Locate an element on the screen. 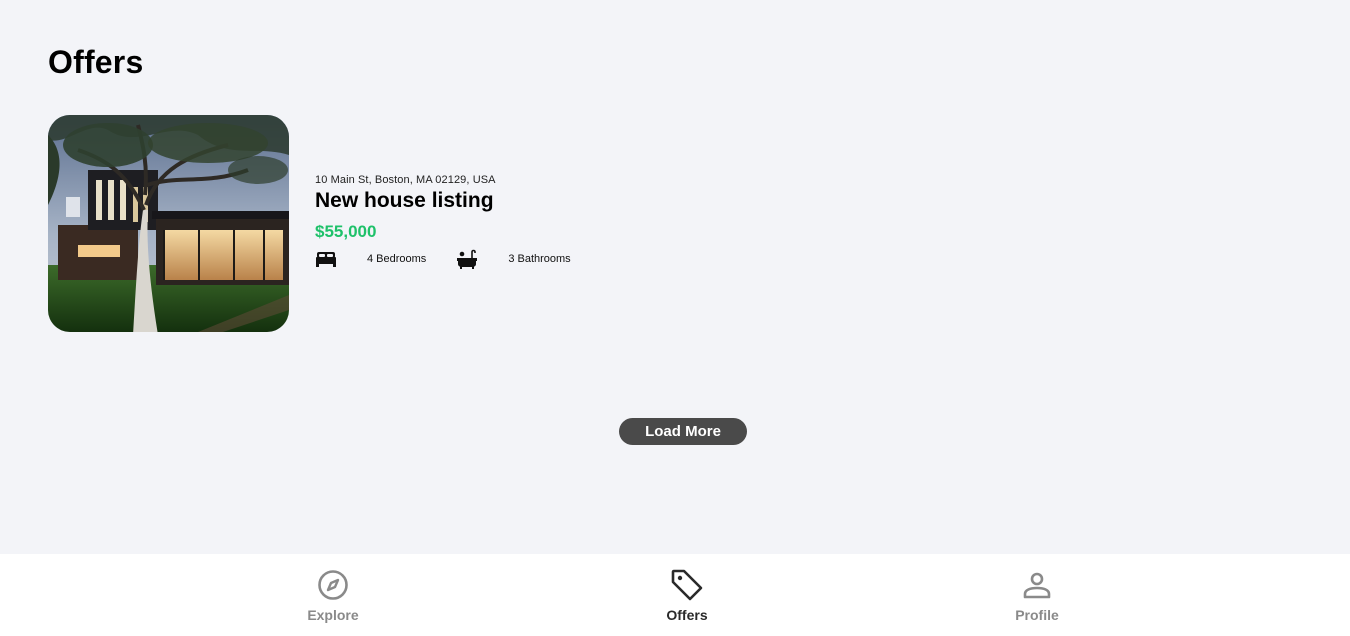 This screenshot has height=636, width=1350. nav-item-explore: Explore is located at coordinates (333, 595).